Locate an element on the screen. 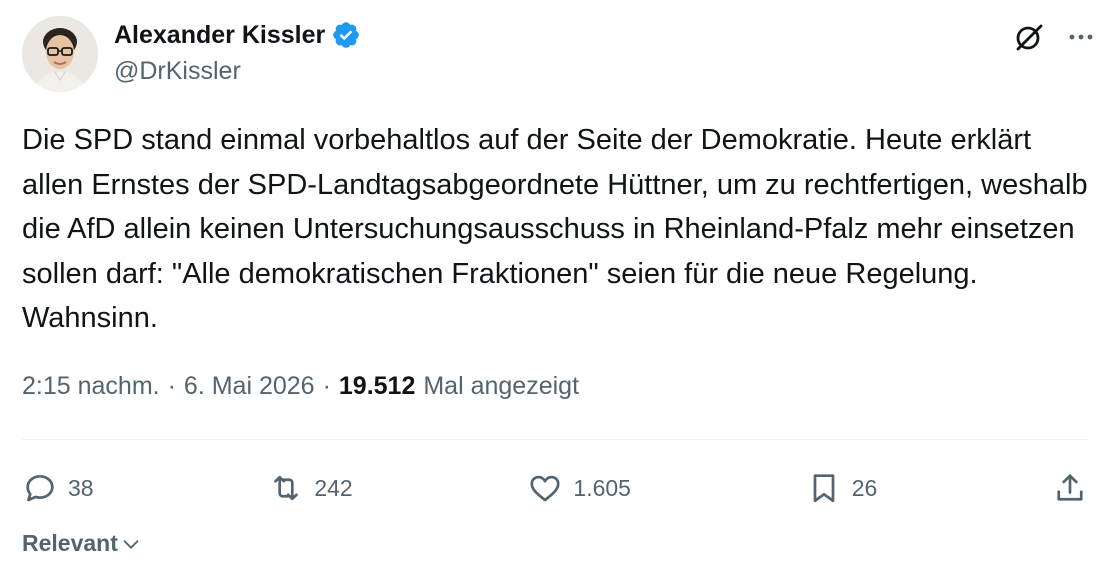 The width and height of the screenshot is (1120, 580). tweet-time: 2:15 nachm. is located at coordinates (91, 386).